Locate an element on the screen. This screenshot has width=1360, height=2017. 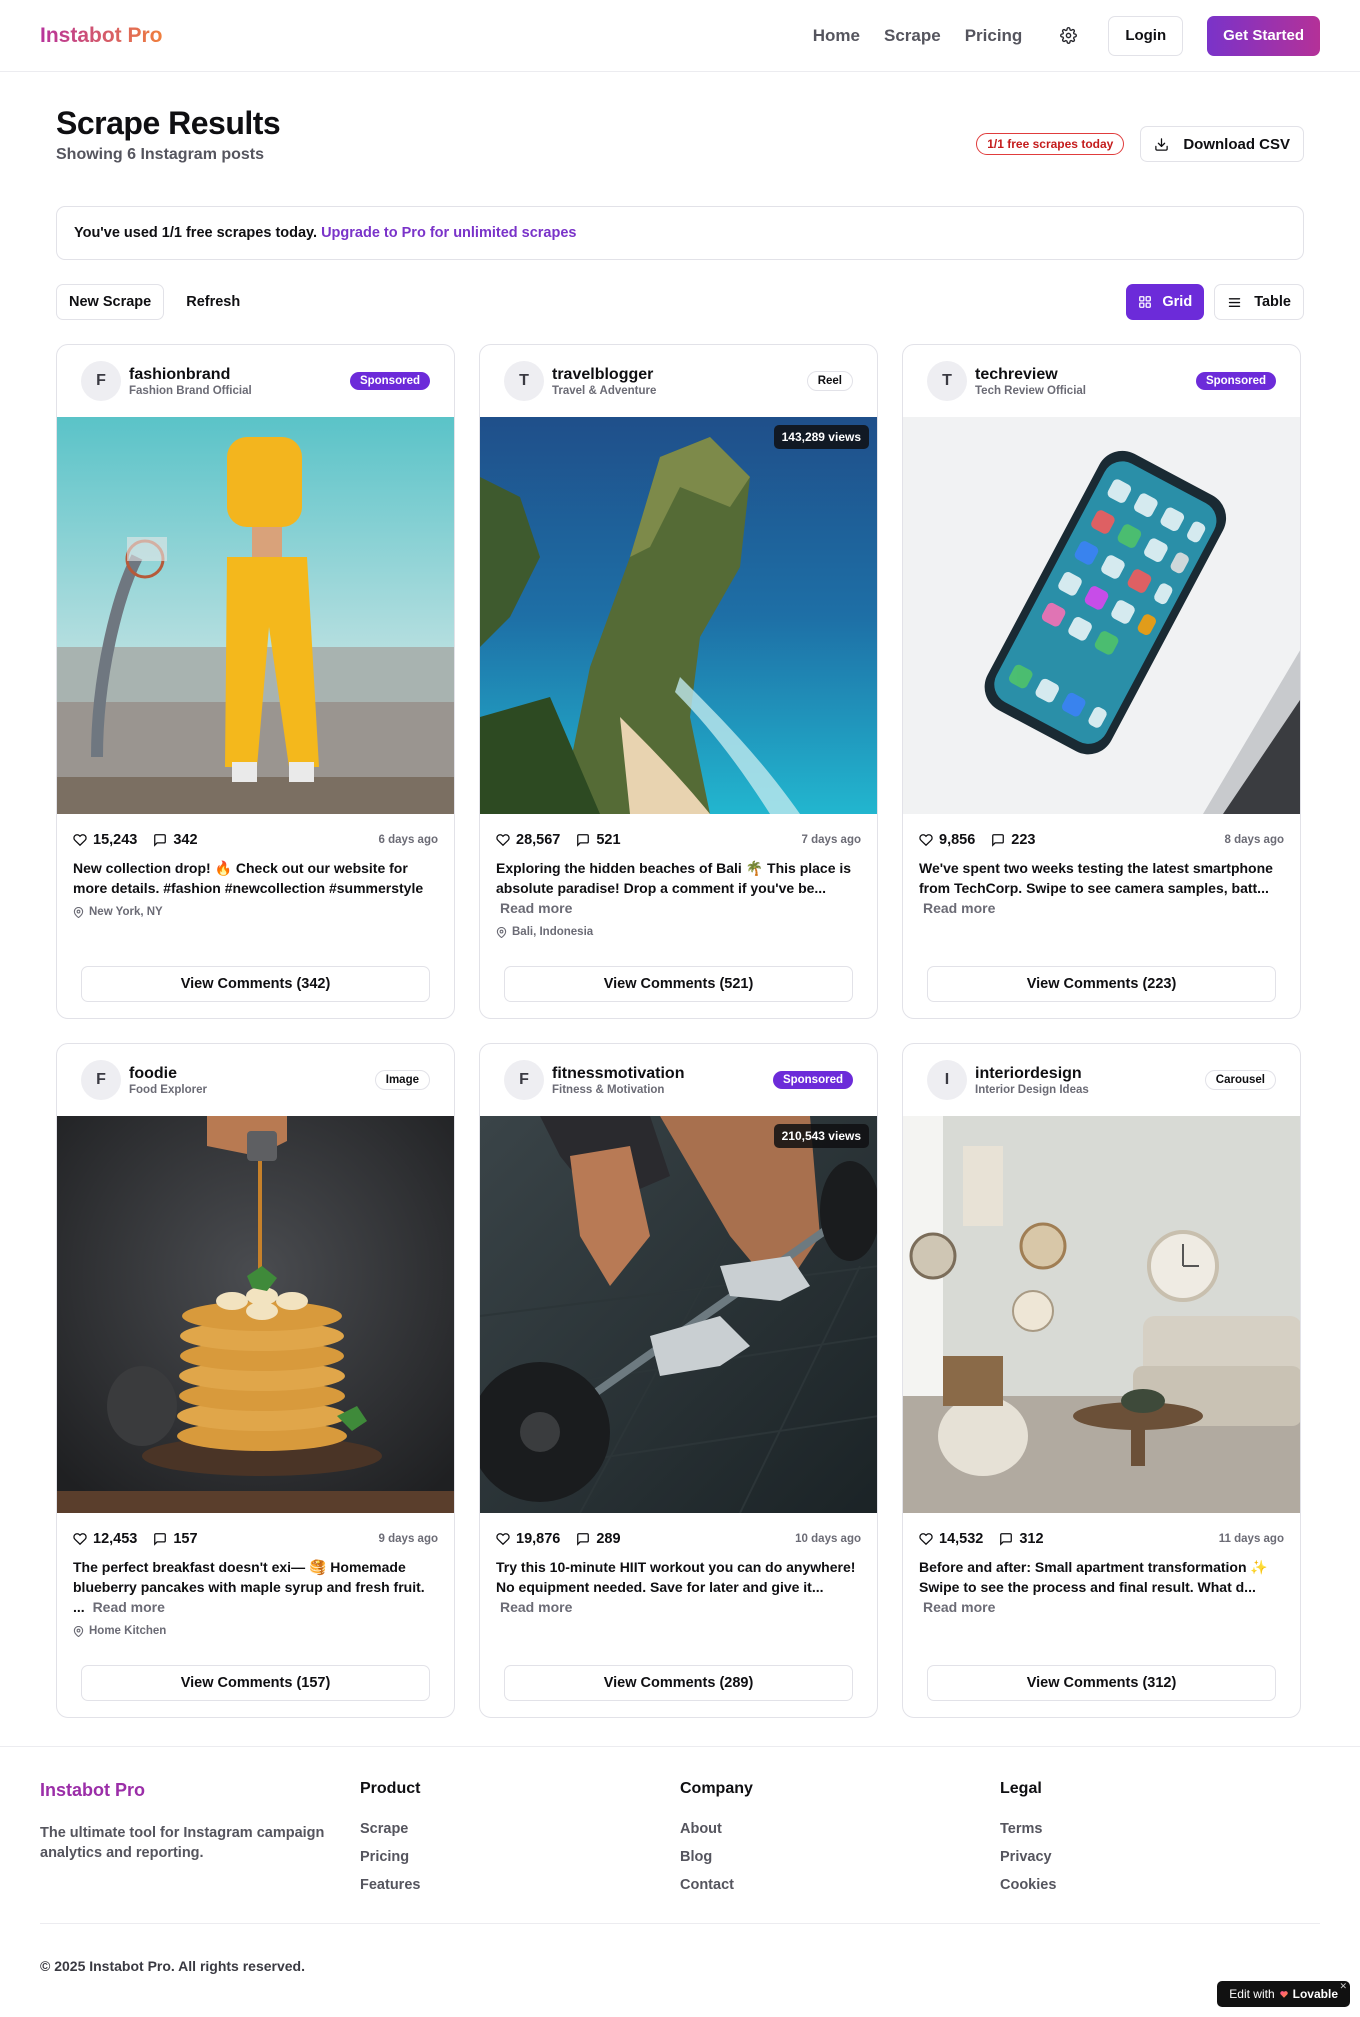
post-location: New York, NY is located at coordinates (255, 912).